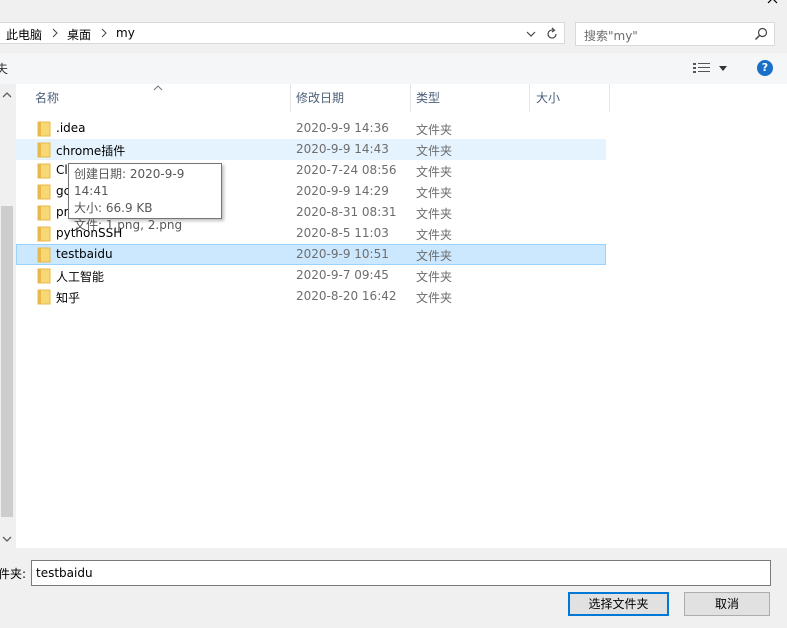 The height and width of the screenshot is (628, 787). Describe the element at coordinates (62, 170) in the screenshot. I see `file-name: Cl` at that location.